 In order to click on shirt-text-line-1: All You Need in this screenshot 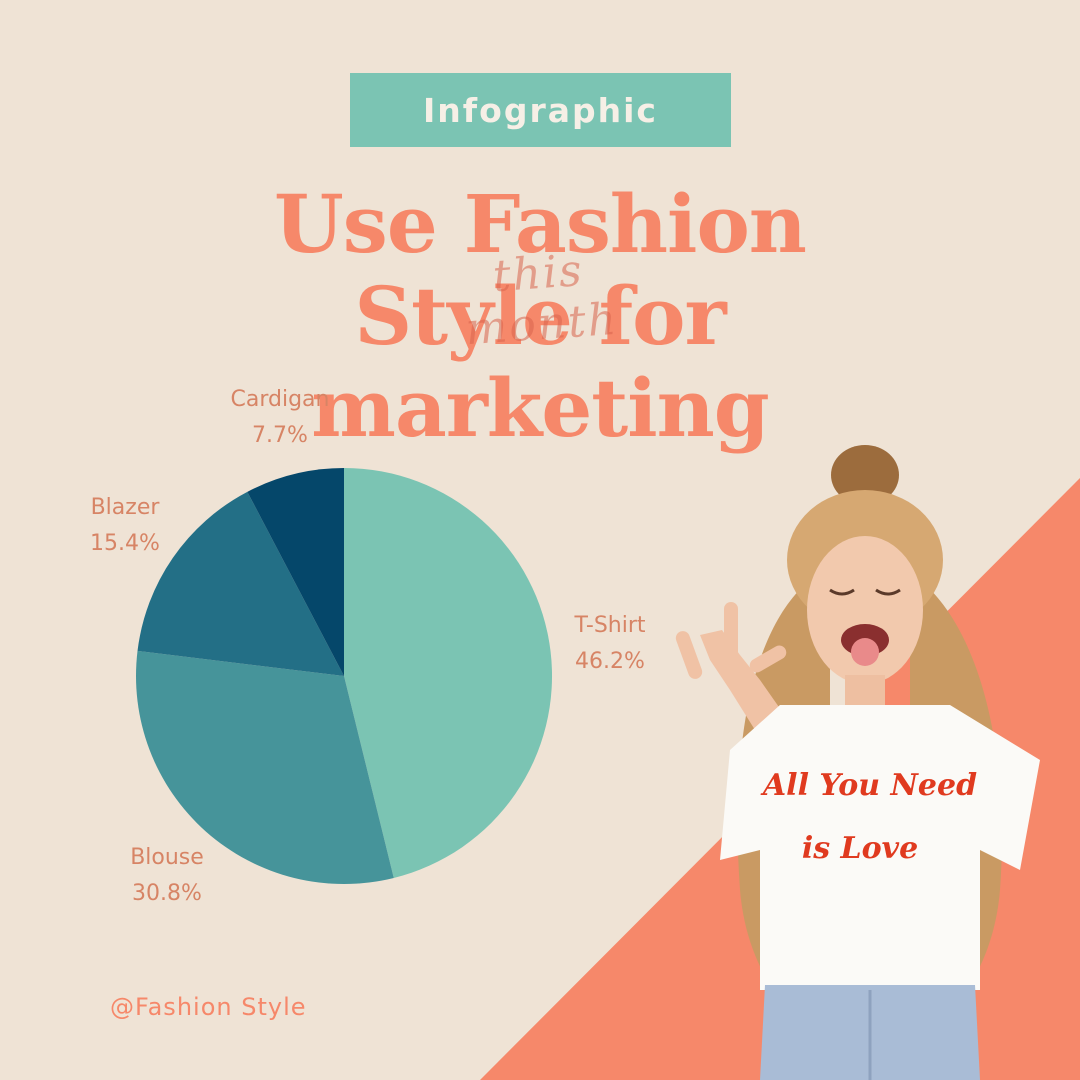, I will do `click(868, 785)`.